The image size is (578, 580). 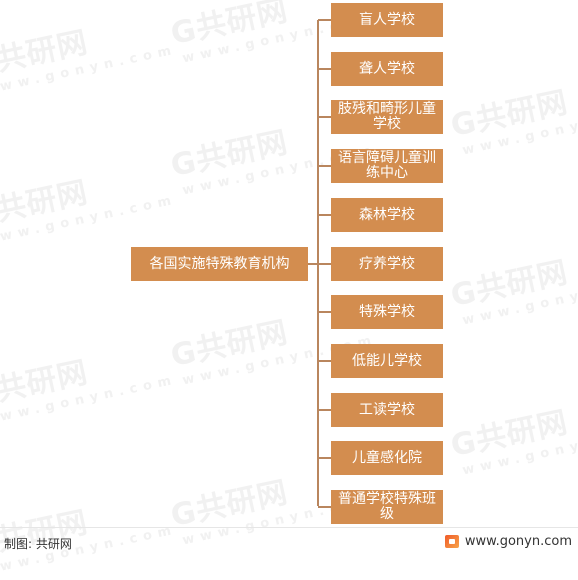 What do you see at coordinates (451, 541) in the screenshot?
I see `gonyn-logo-icon` at bounding box center [451, 541].